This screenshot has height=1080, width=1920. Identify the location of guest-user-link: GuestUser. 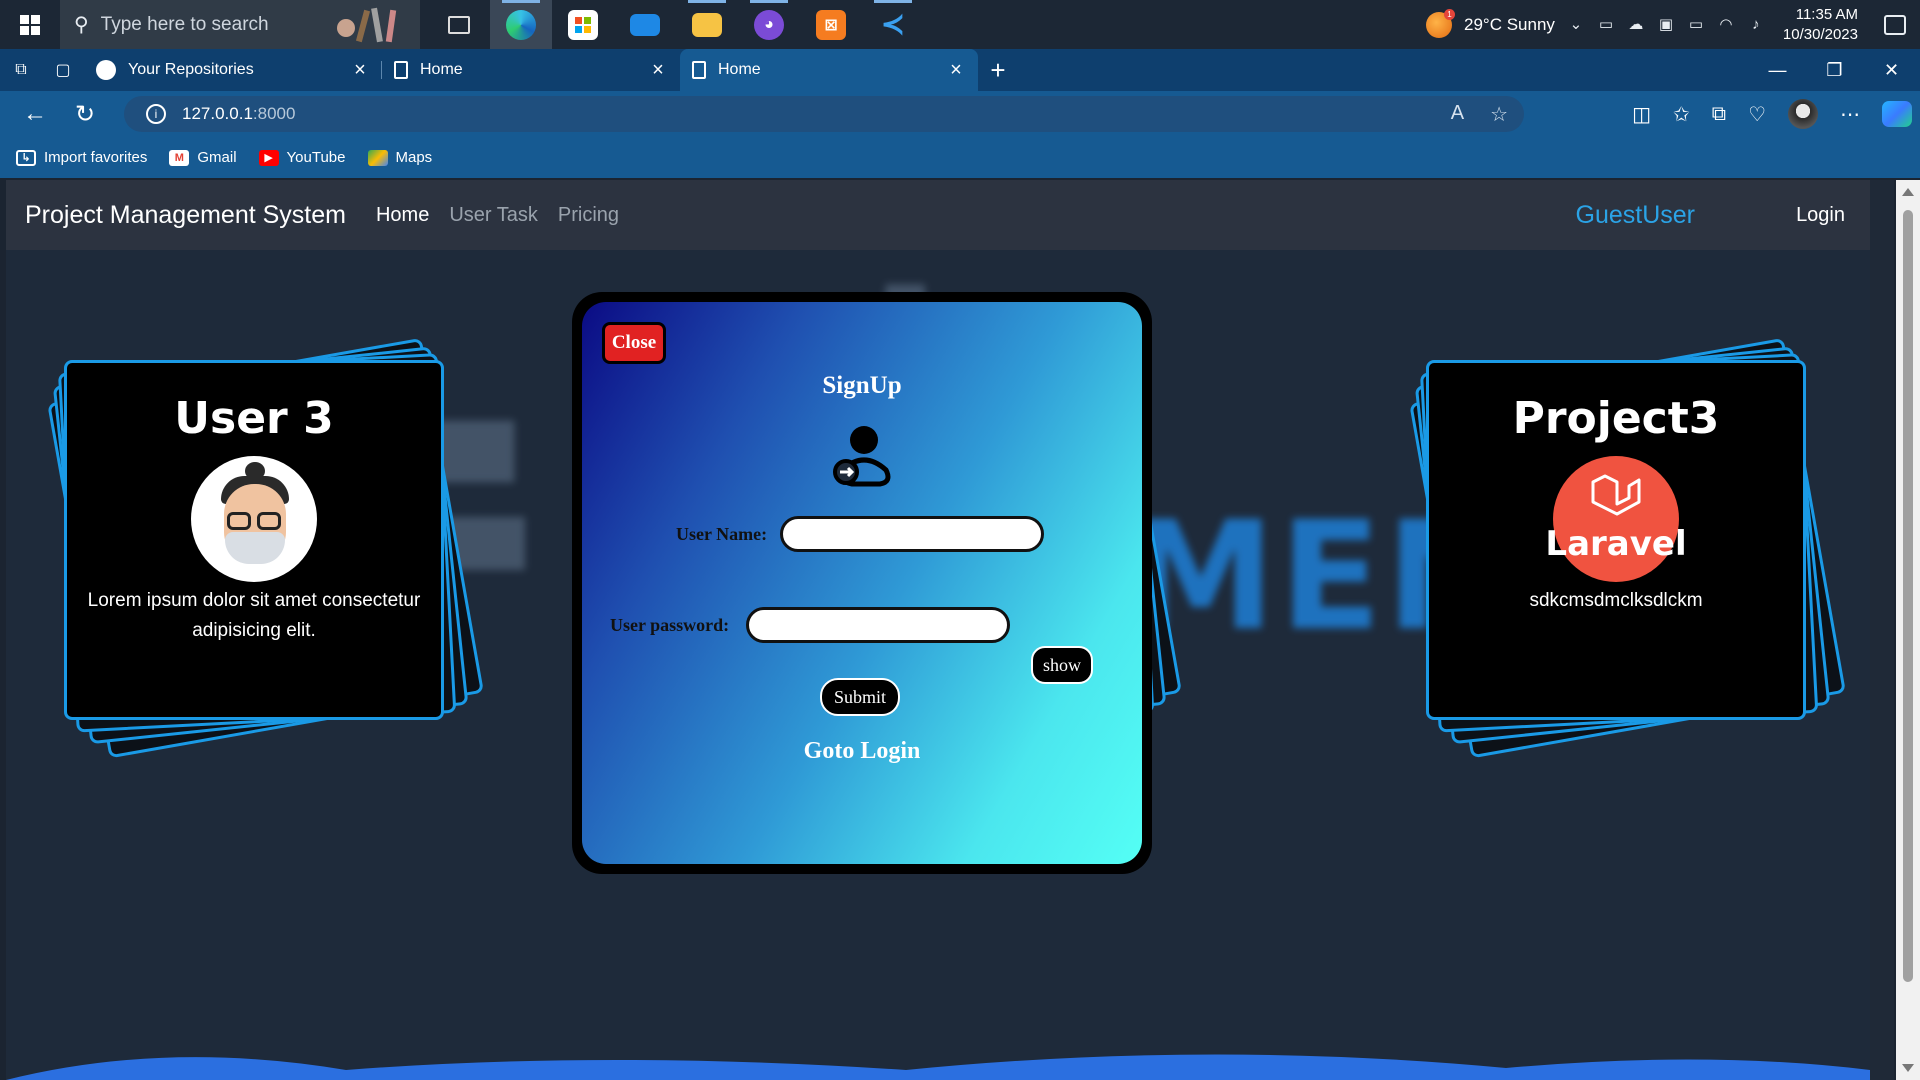
(1635, 215).